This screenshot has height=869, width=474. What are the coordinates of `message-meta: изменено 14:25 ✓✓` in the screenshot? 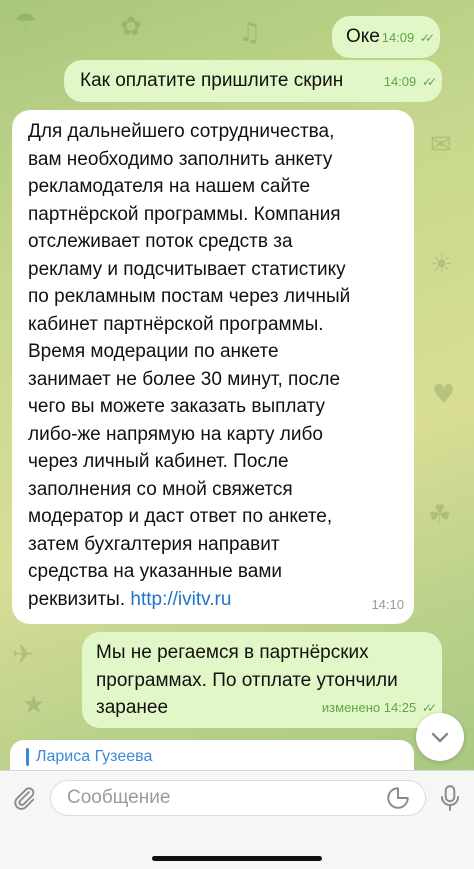 It's located at (379, 708).